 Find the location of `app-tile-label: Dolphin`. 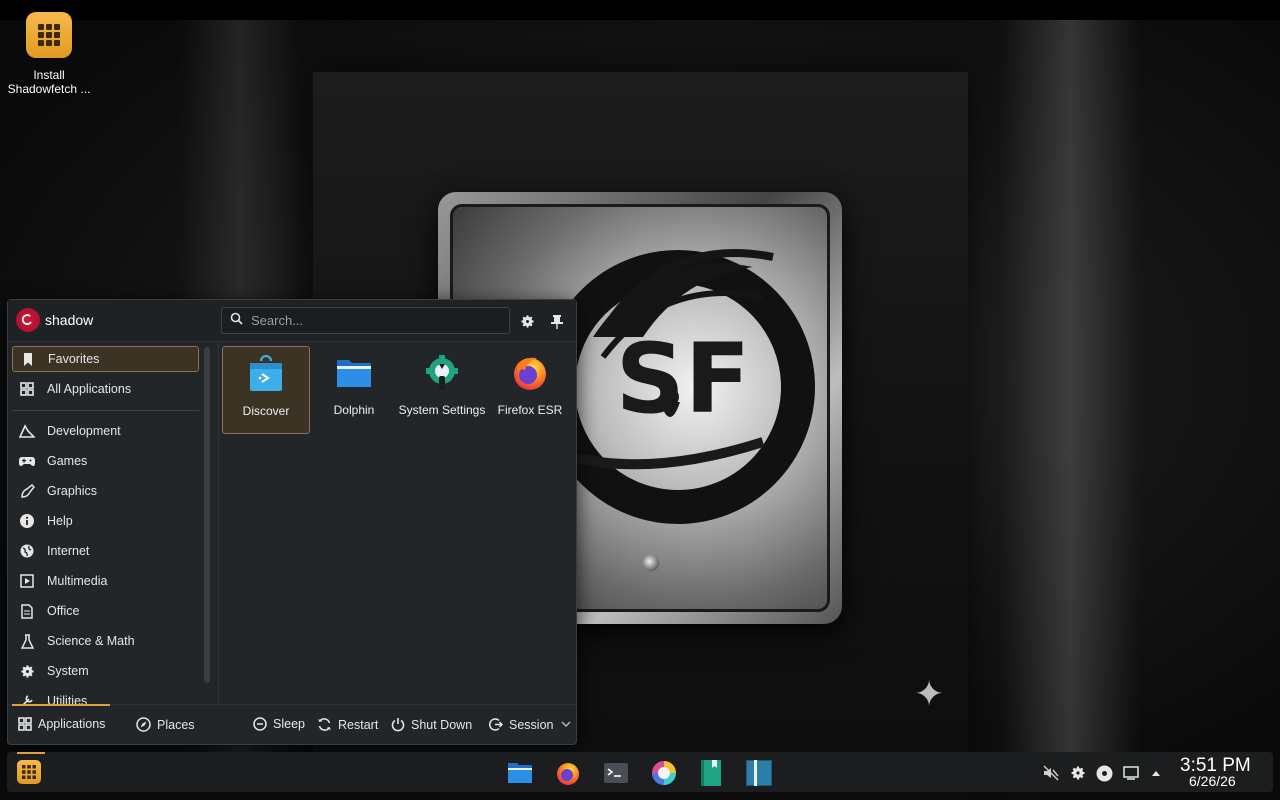

app-tile-label: Dolphin is located at coordinates (354, 410).